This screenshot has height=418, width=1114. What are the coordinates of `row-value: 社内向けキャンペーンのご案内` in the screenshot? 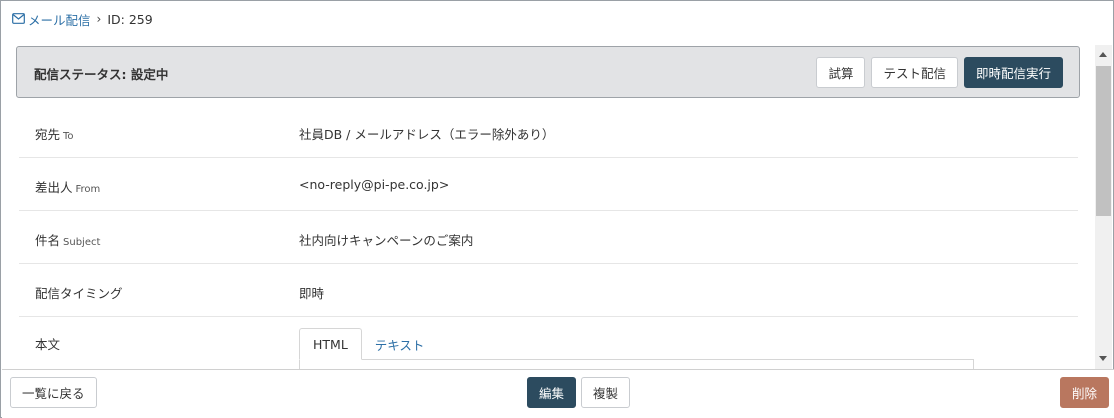 It's located at (386, 240).